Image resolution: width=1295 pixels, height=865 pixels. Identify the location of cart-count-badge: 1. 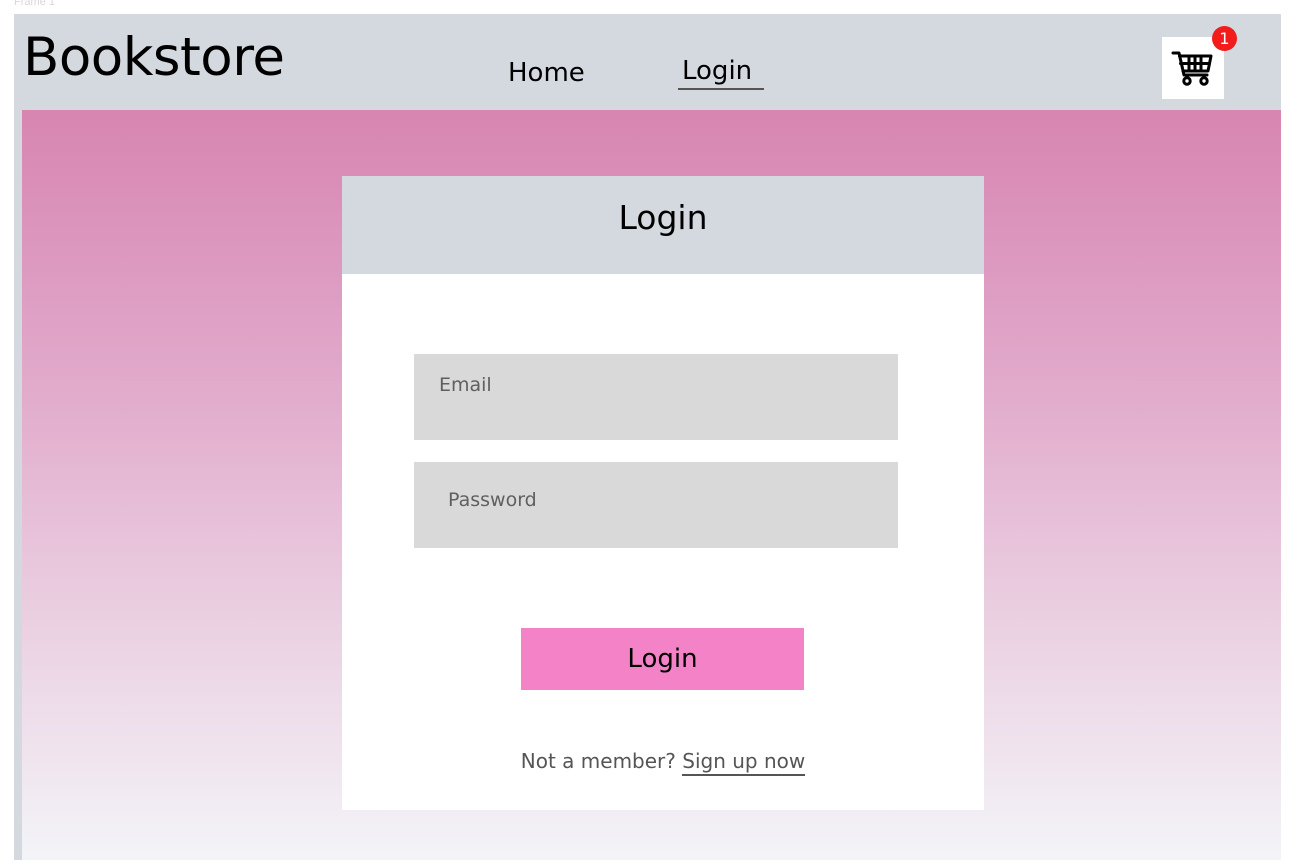
(1224, 38).